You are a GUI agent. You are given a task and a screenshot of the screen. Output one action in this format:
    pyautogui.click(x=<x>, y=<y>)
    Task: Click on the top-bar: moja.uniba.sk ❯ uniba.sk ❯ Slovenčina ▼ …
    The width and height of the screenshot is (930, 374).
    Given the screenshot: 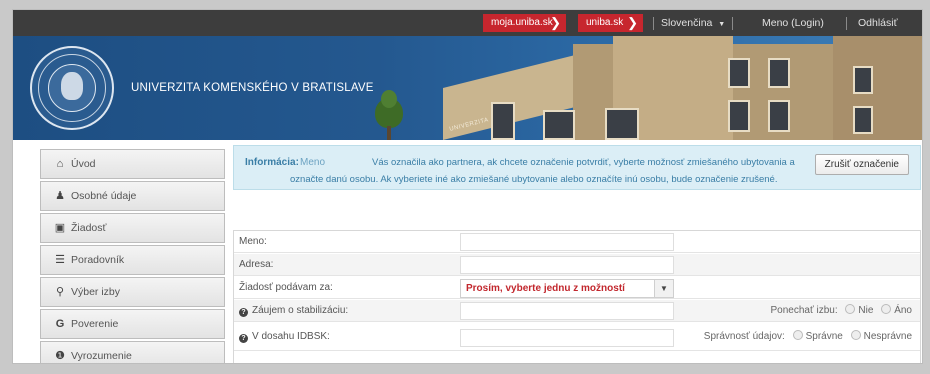 What is the action you would take?
    pyautogui.click(x=467, y=23)
    